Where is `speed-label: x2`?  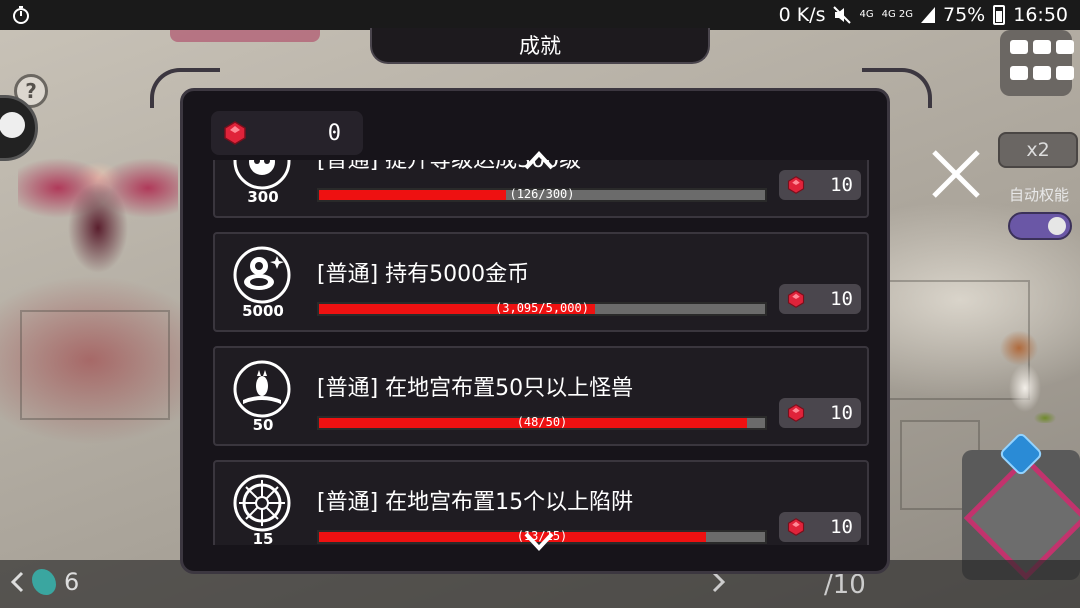 speed-label: x2 is located at coordinates (1038, 150).